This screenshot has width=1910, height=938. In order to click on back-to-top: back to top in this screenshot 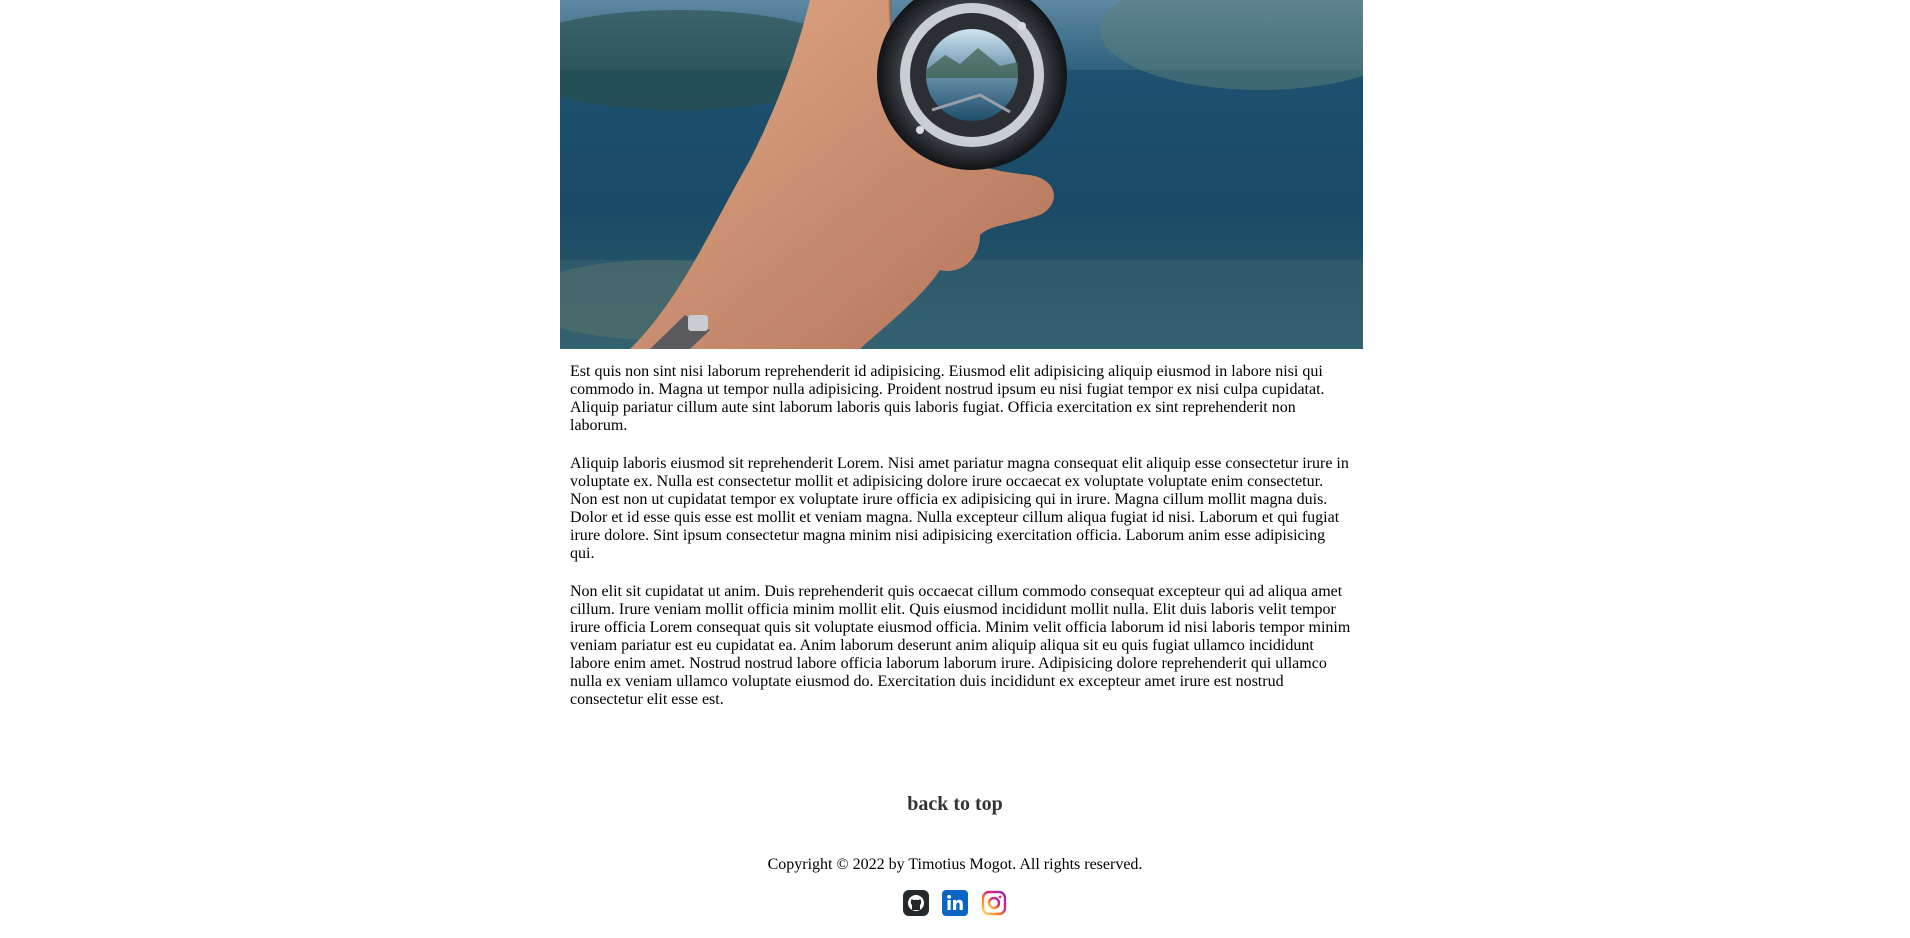, I will do `click(955, 804)`.